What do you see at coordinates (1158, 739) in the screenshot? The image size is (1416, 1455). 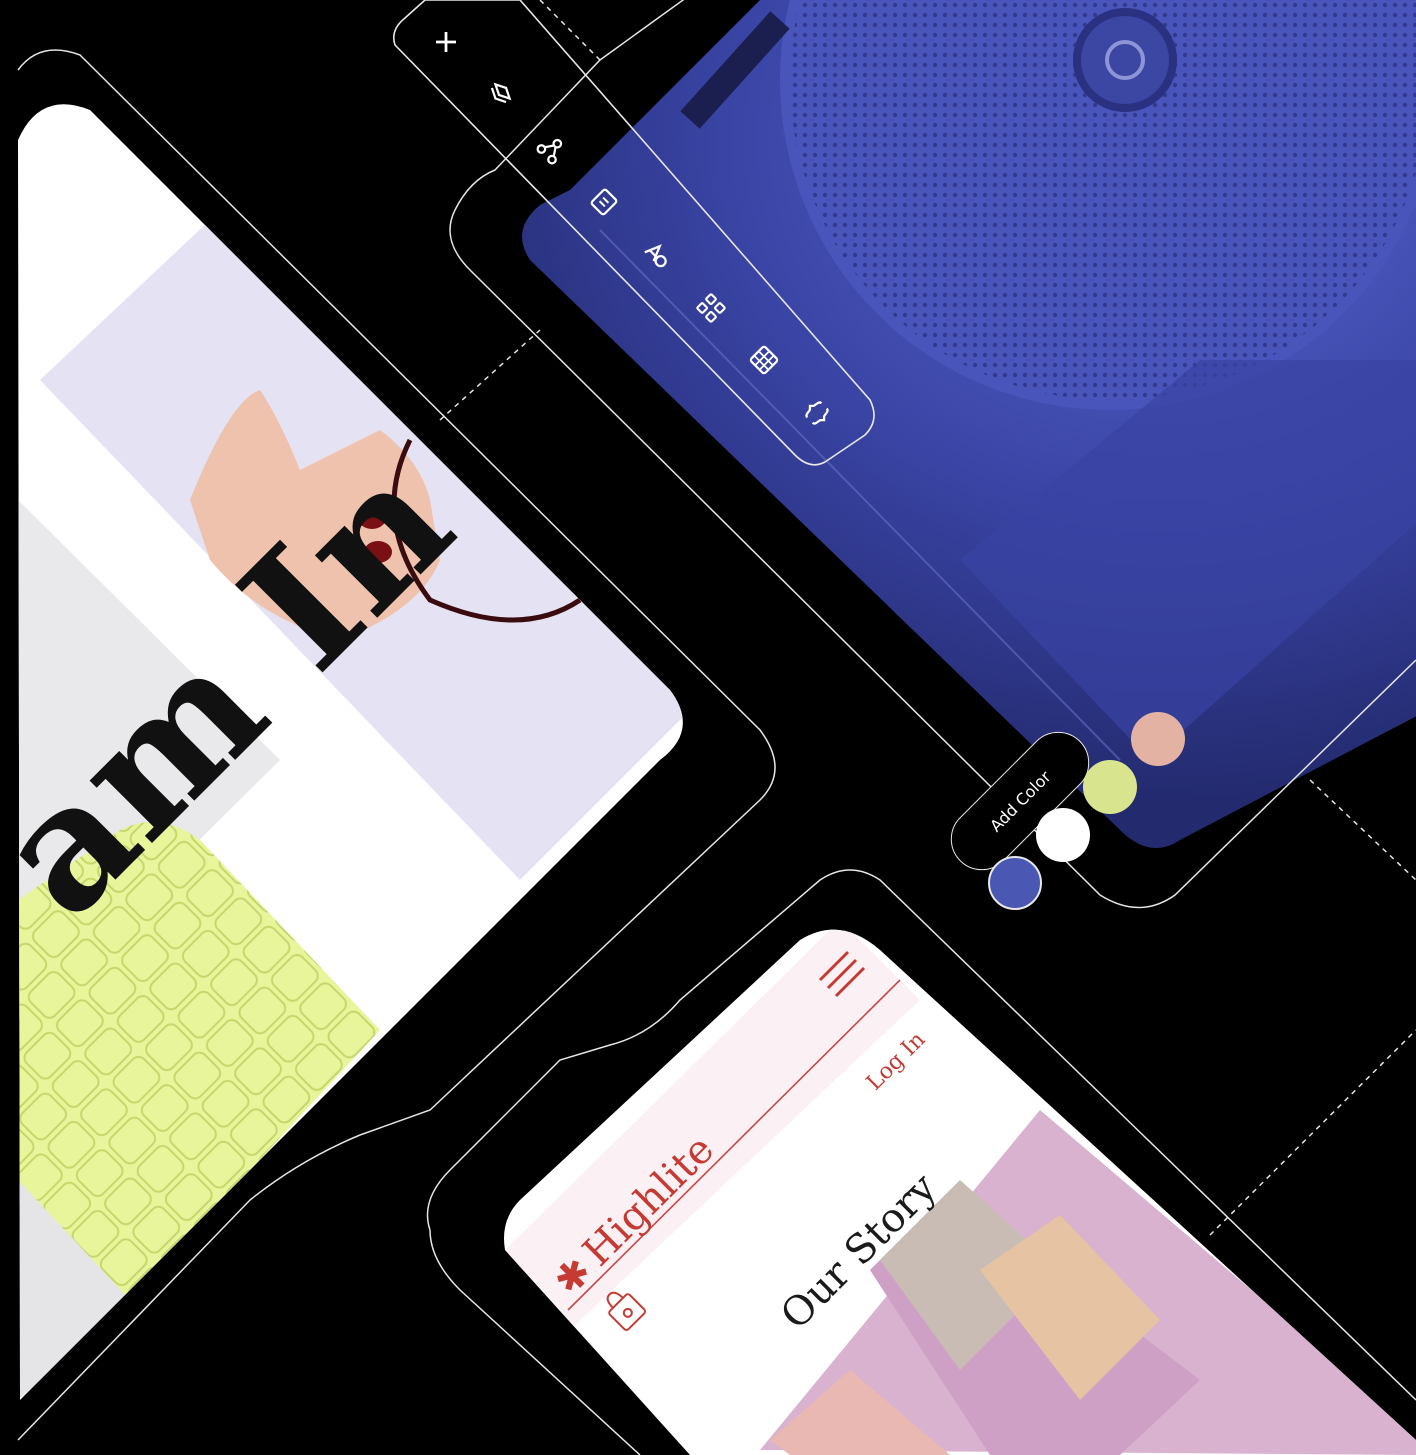 I see `swatch-peach` at bounding box center [1158, 739].